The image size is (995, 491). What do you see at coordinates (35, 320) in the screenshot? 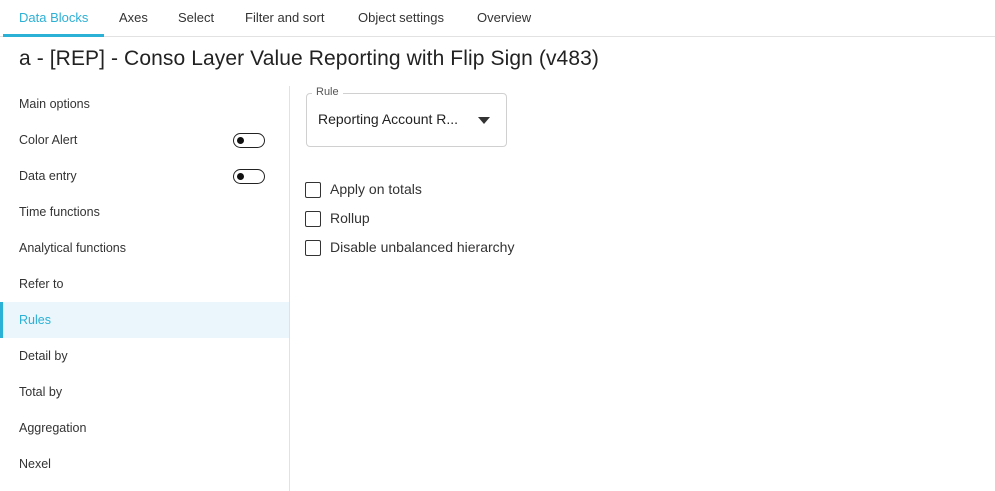
I see `sidebar-item-label: Rules` at bounding box center [35, 320].